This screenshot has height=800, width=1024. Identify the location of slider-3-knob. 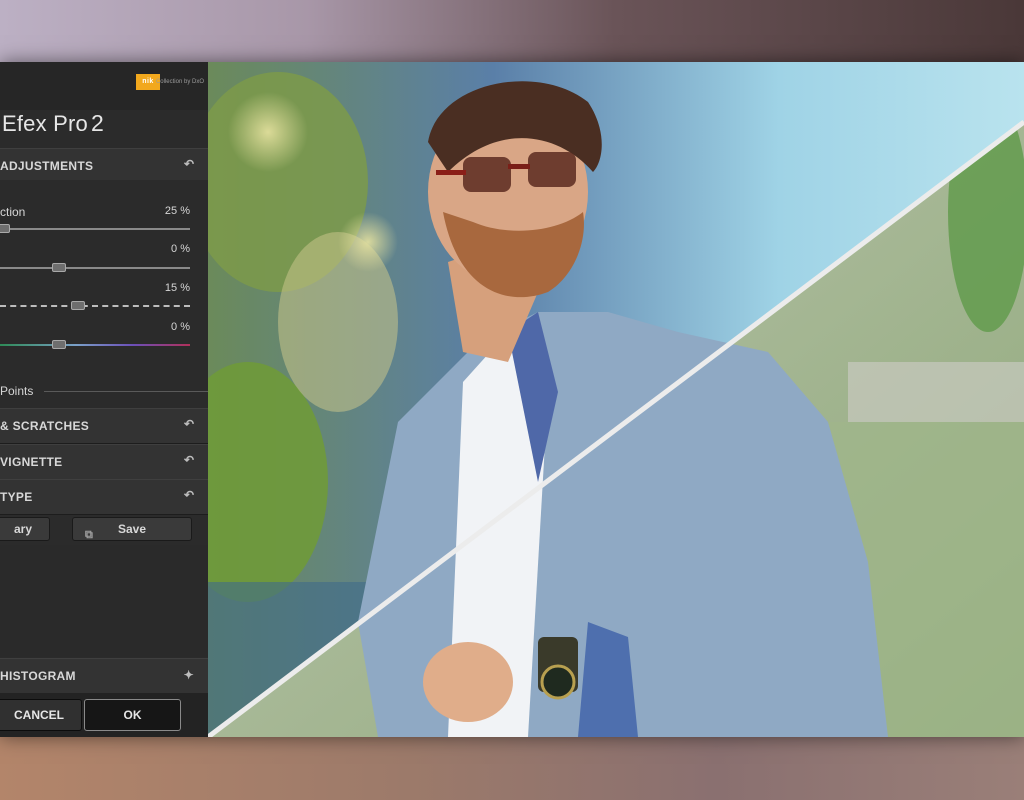
(78, 305).